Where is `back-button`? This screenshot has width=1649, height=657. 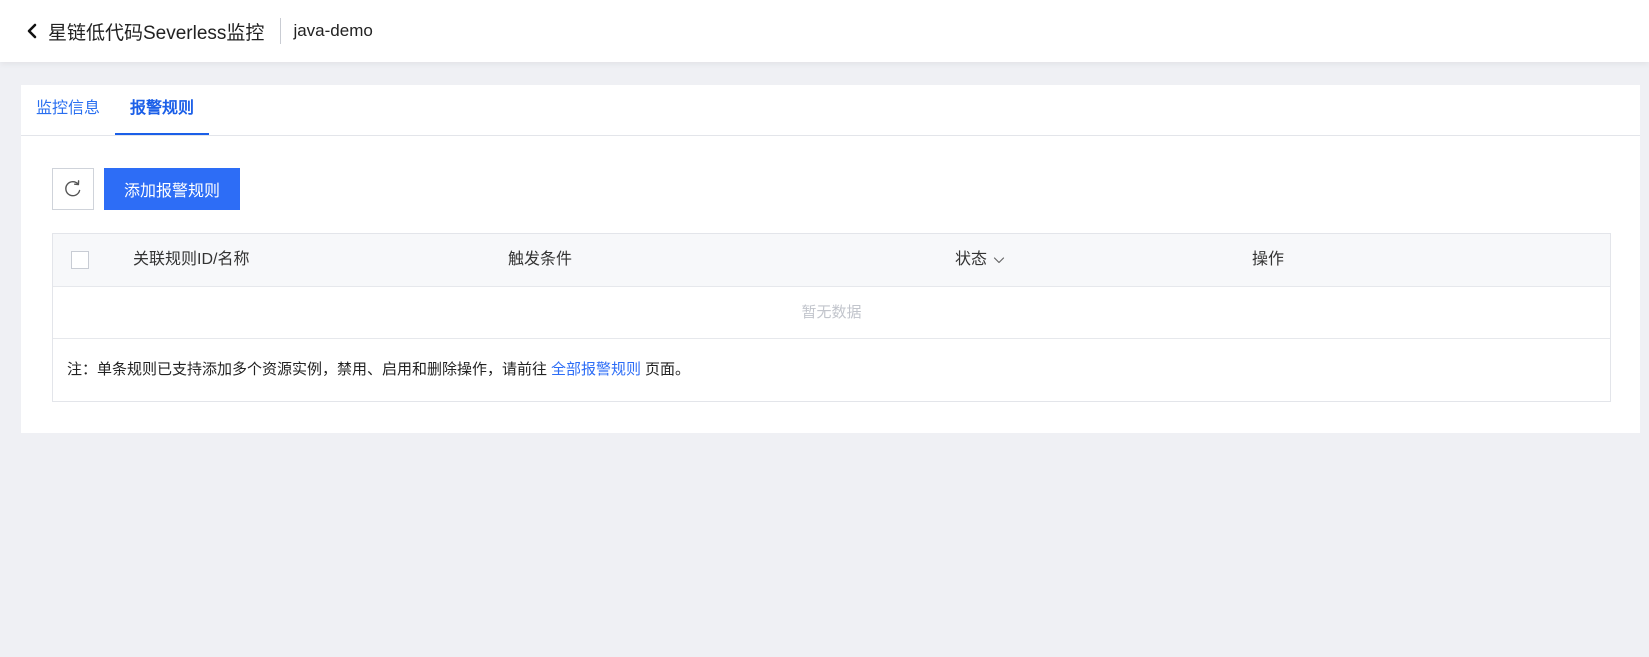 back-button is located at coordinates (32, 31).